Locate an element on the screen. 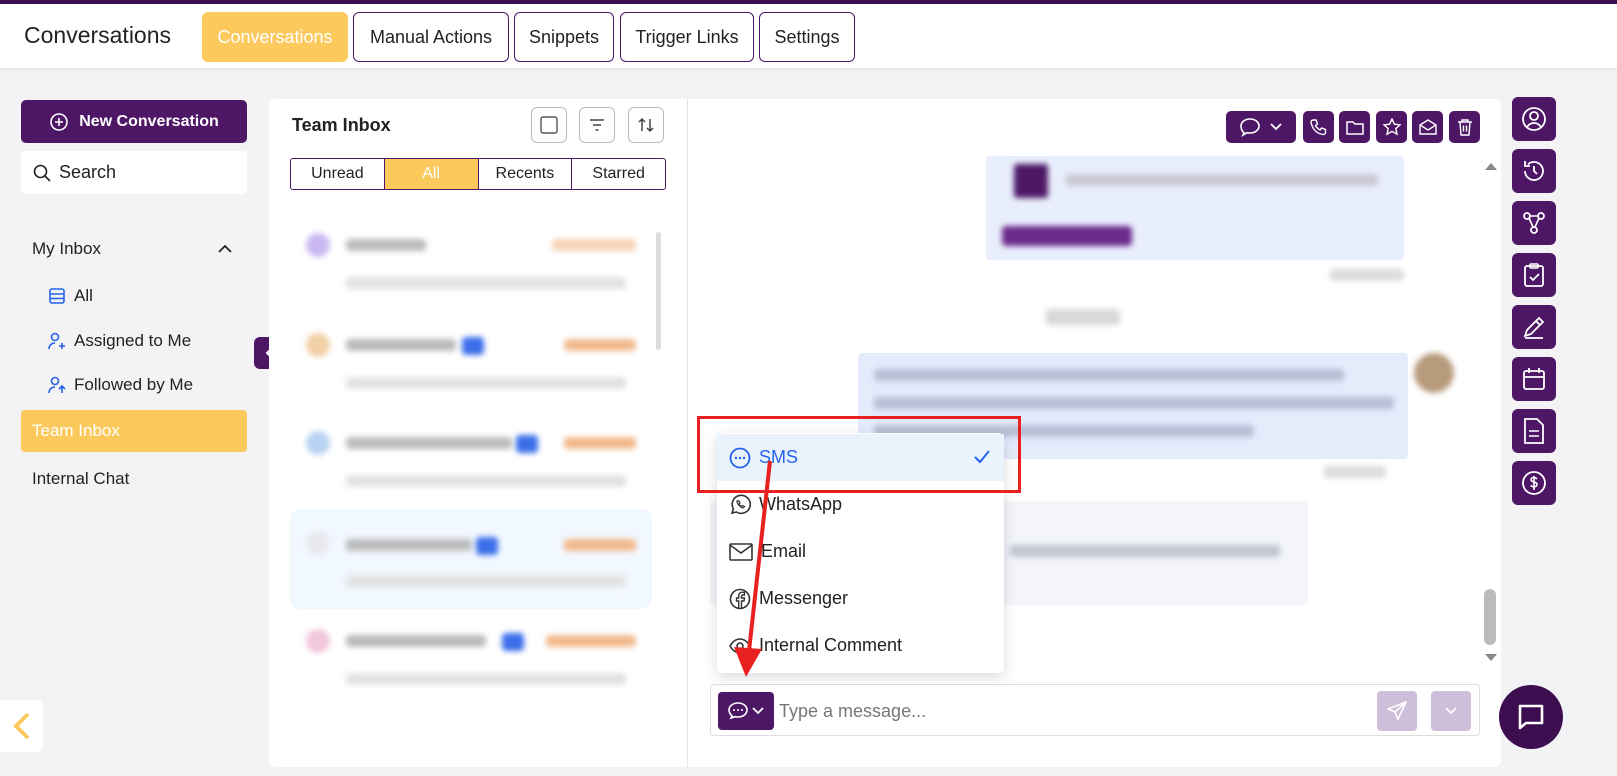  filter-button is located at coordinates (597, 125).